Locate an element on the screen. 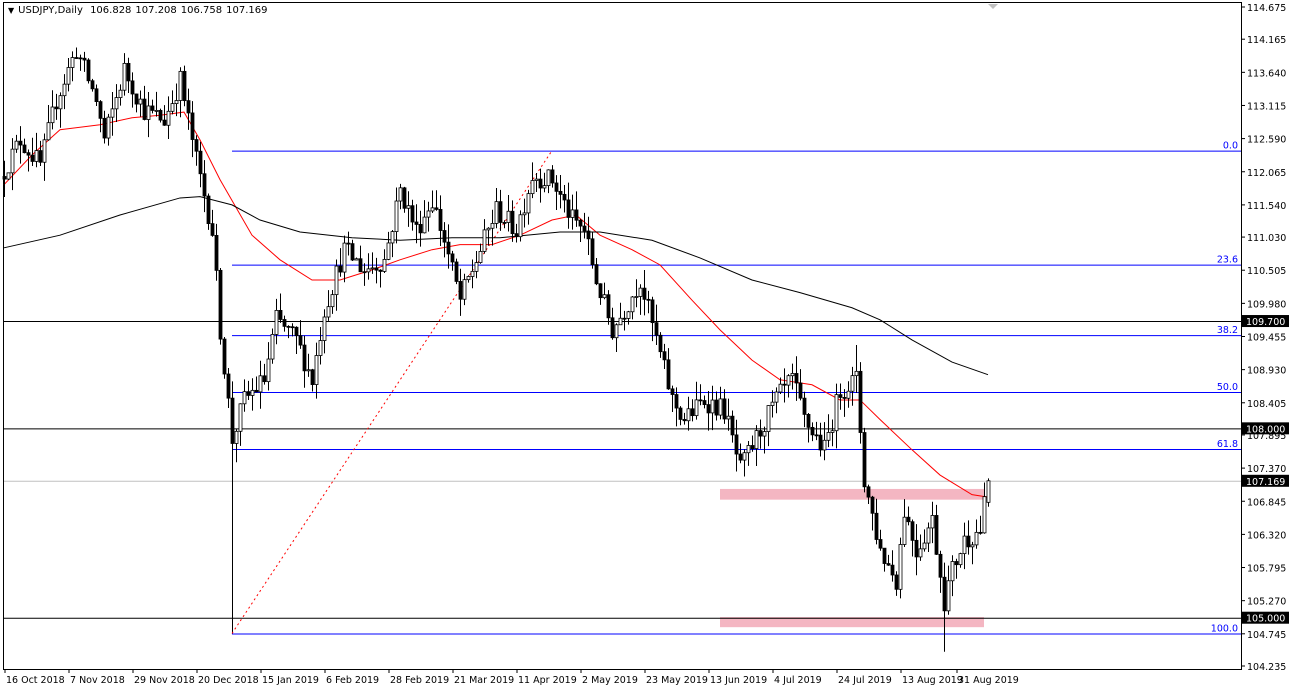 The height and width of the screenshot is (692, 1291). price-tick-label: 106.320 is located at coordinates (1266, 535).